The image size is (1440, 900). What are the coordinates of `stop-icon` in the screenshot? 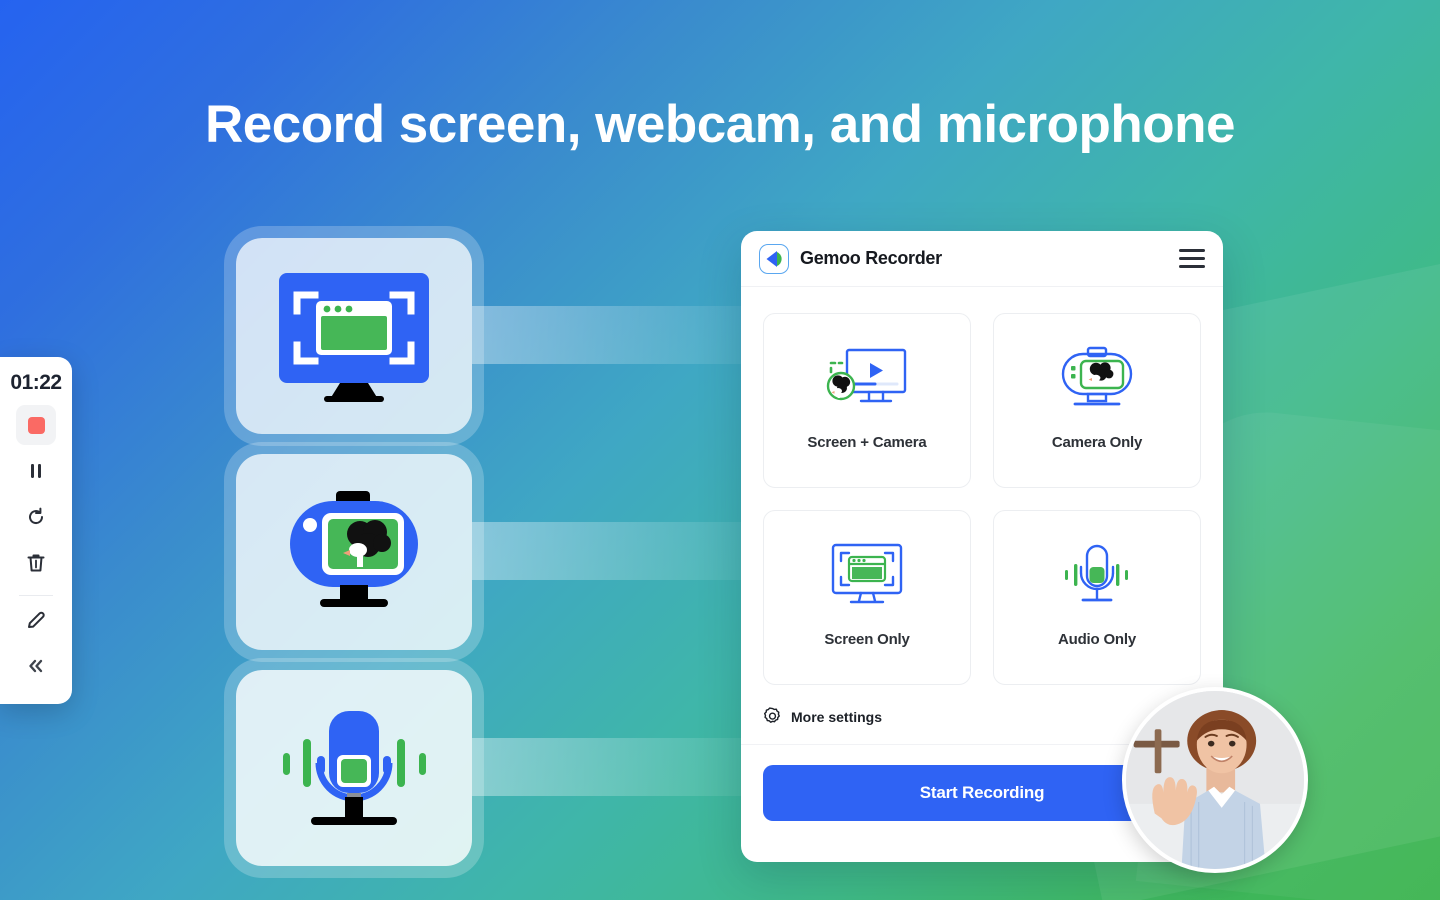 It's located at (36, 425).